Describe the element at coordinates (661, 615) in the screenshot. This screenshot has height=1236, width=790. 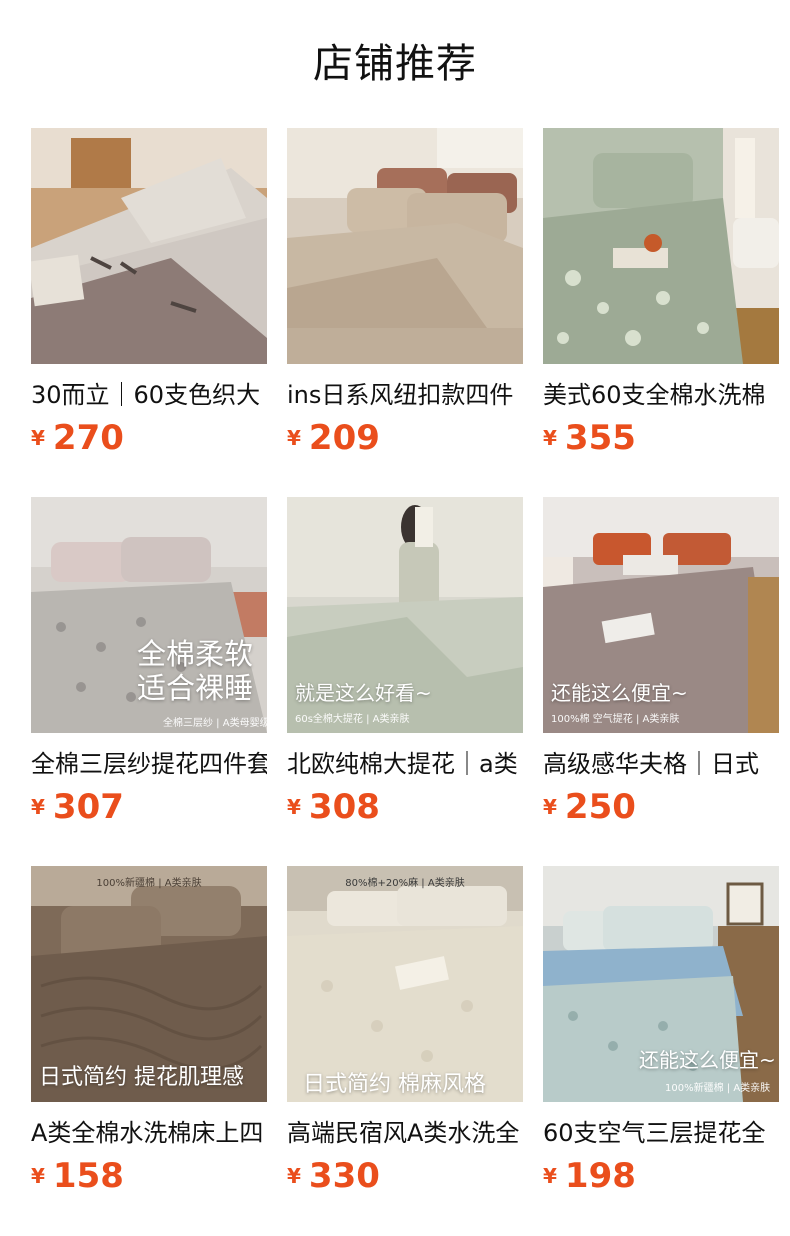
I see `product-image: 还能这么便宜~ 100%棉 空气提花 | A类亲肤` at that location.